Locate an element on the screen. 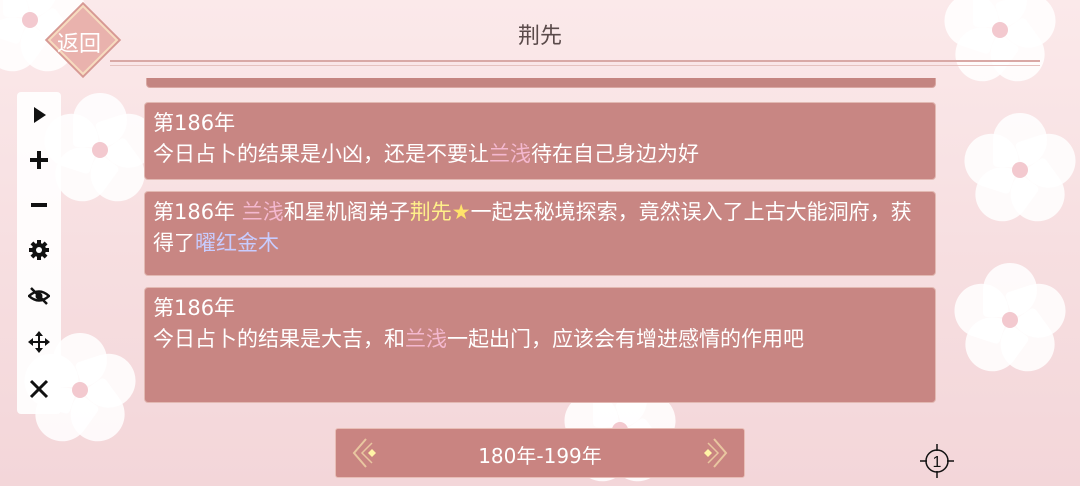 The width and height of the screenshot is (1080, 486). page-indicator: 1 is located at coordinates (937, 461).